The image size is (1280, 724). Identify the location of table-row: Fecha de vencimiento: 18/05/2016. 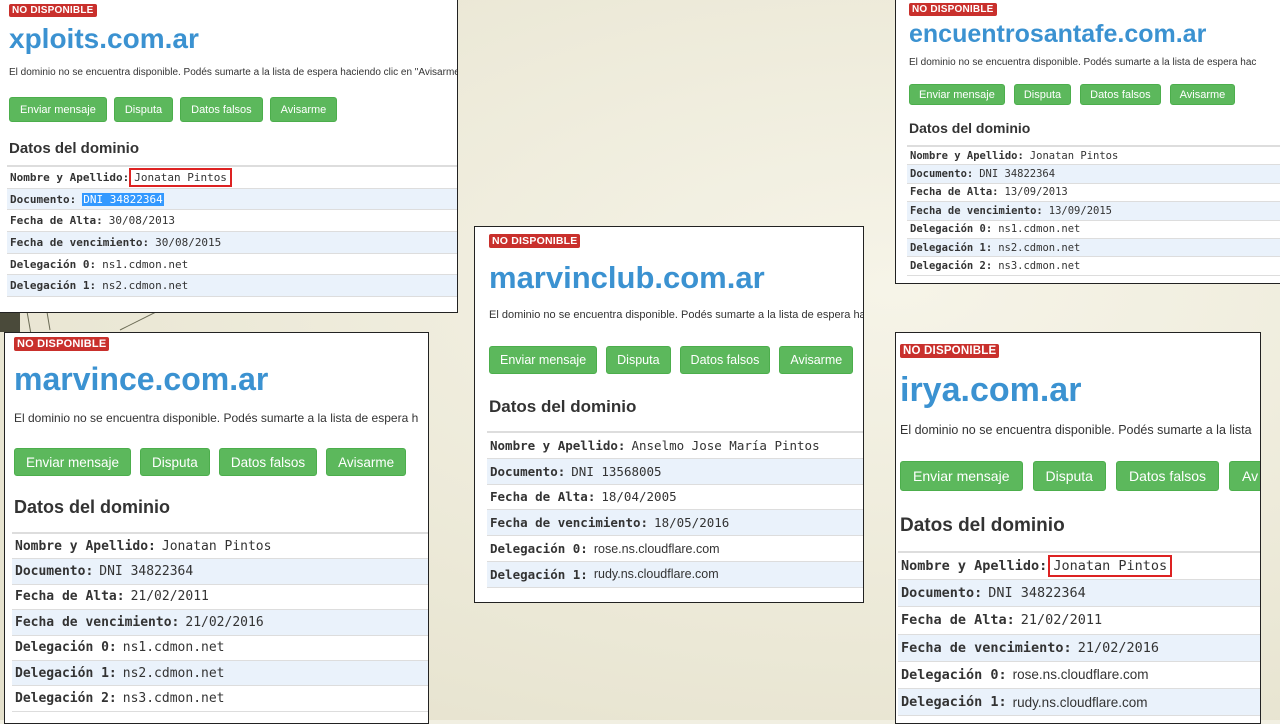
(675, 523).